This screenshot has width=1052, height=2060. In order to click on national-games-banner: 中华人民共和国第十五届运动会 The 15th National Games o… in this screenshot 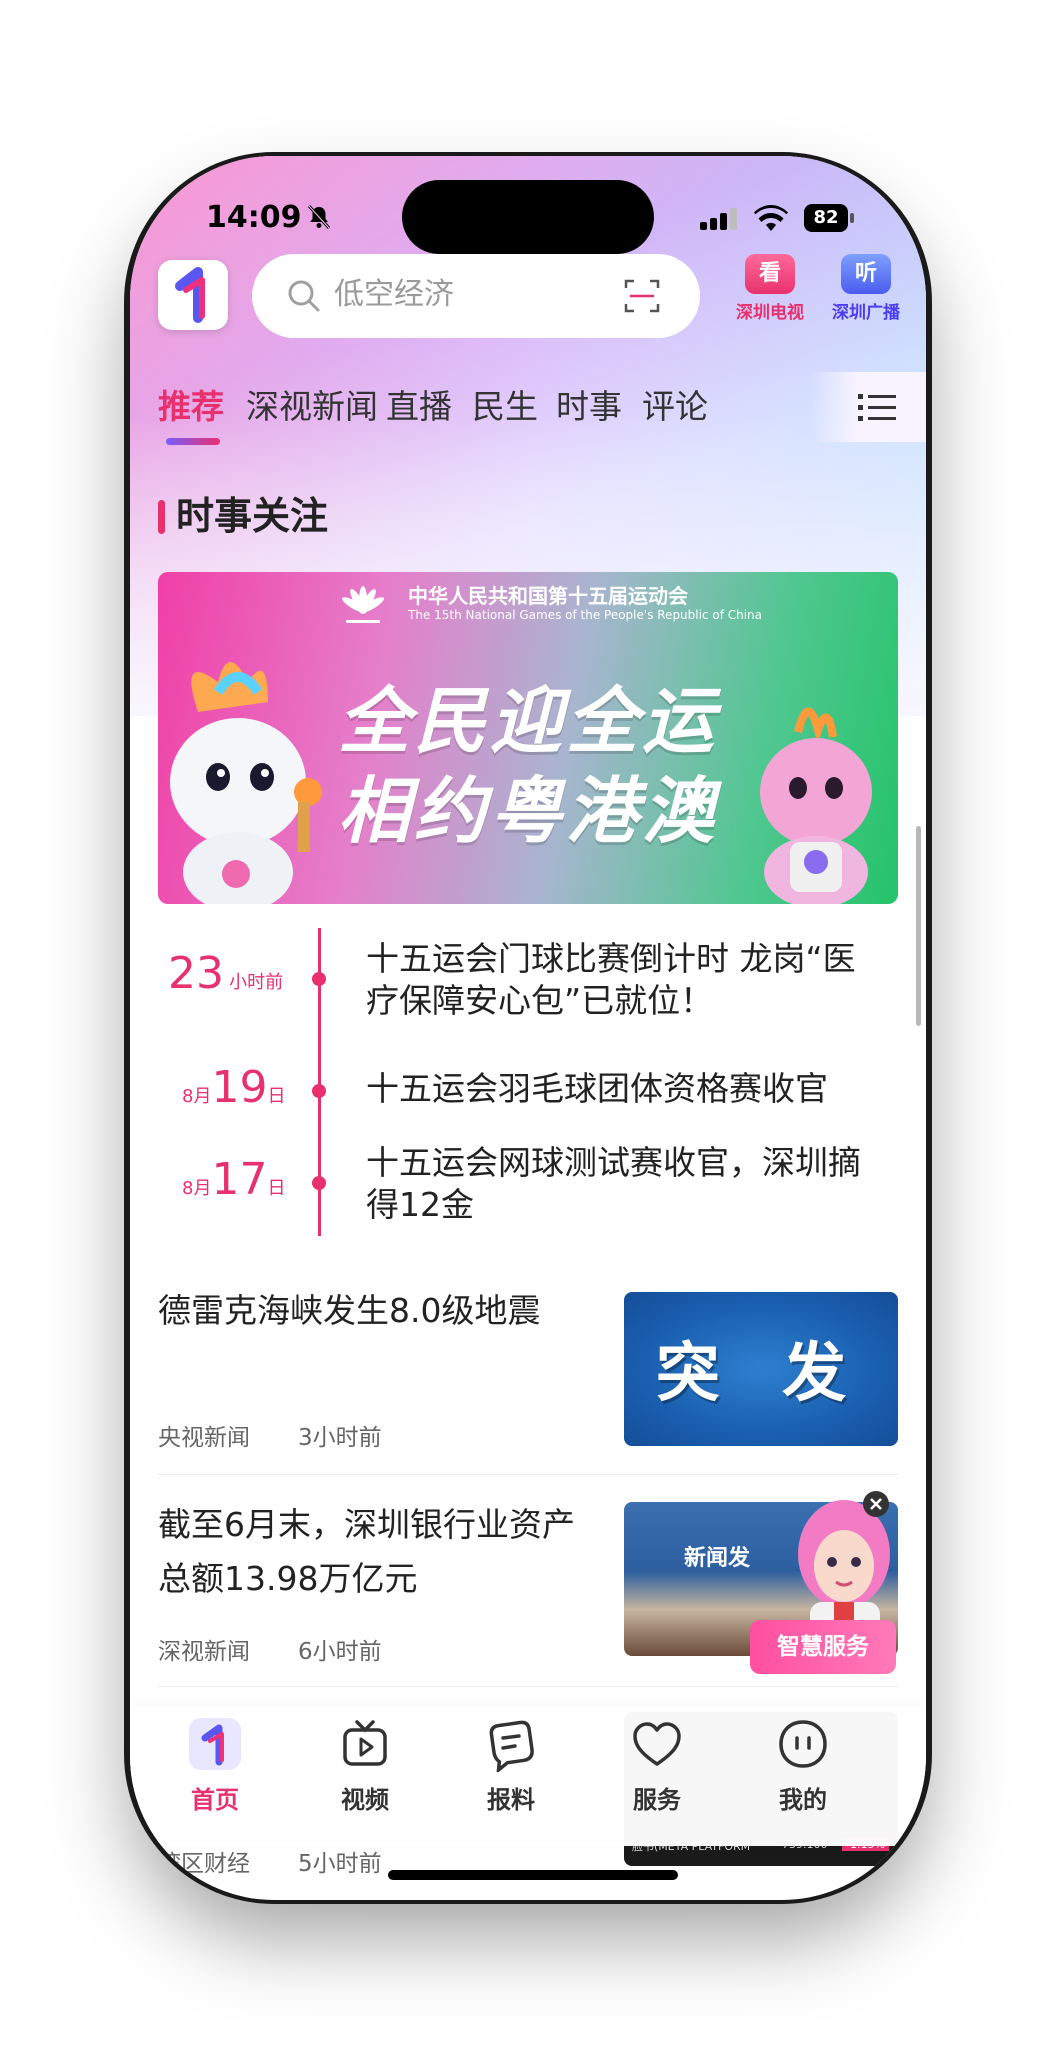, I will do `click(528, 738)`.